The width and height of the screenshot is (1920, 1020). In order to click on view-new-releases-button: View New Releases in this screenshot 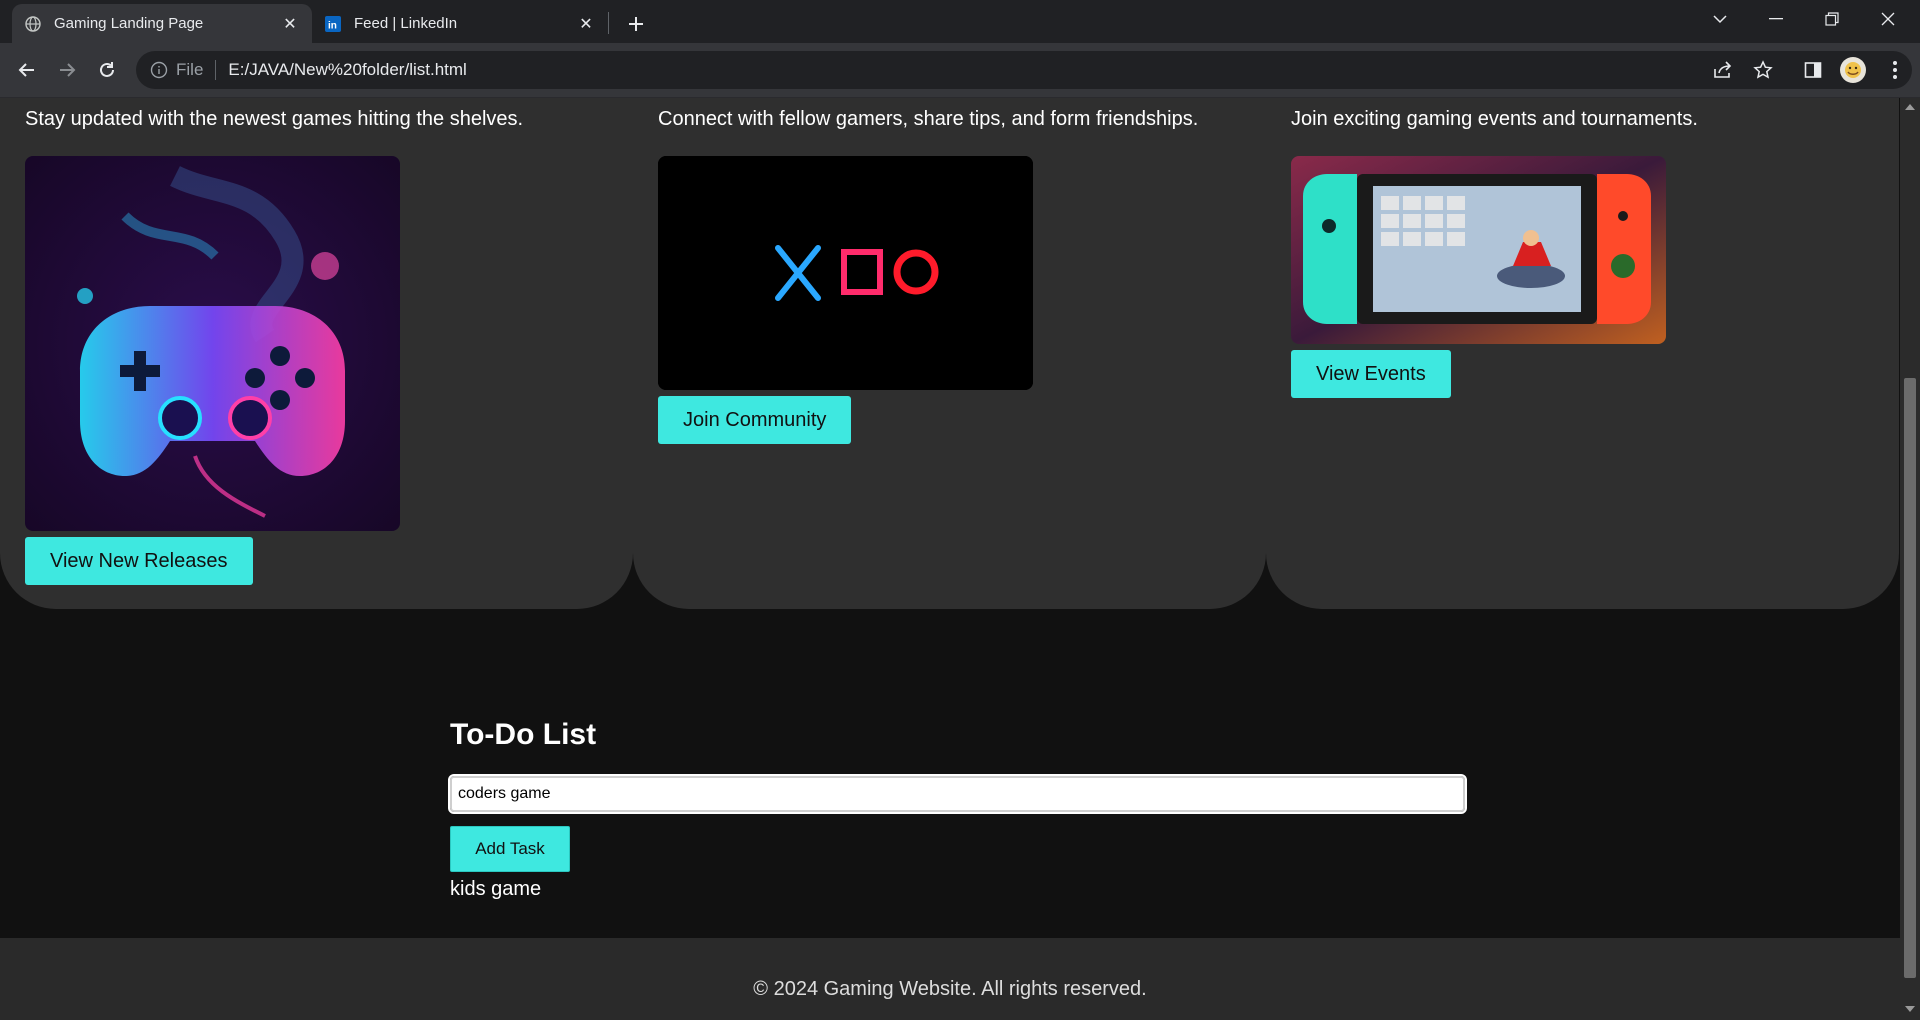, I will do `click(139, 561)`.